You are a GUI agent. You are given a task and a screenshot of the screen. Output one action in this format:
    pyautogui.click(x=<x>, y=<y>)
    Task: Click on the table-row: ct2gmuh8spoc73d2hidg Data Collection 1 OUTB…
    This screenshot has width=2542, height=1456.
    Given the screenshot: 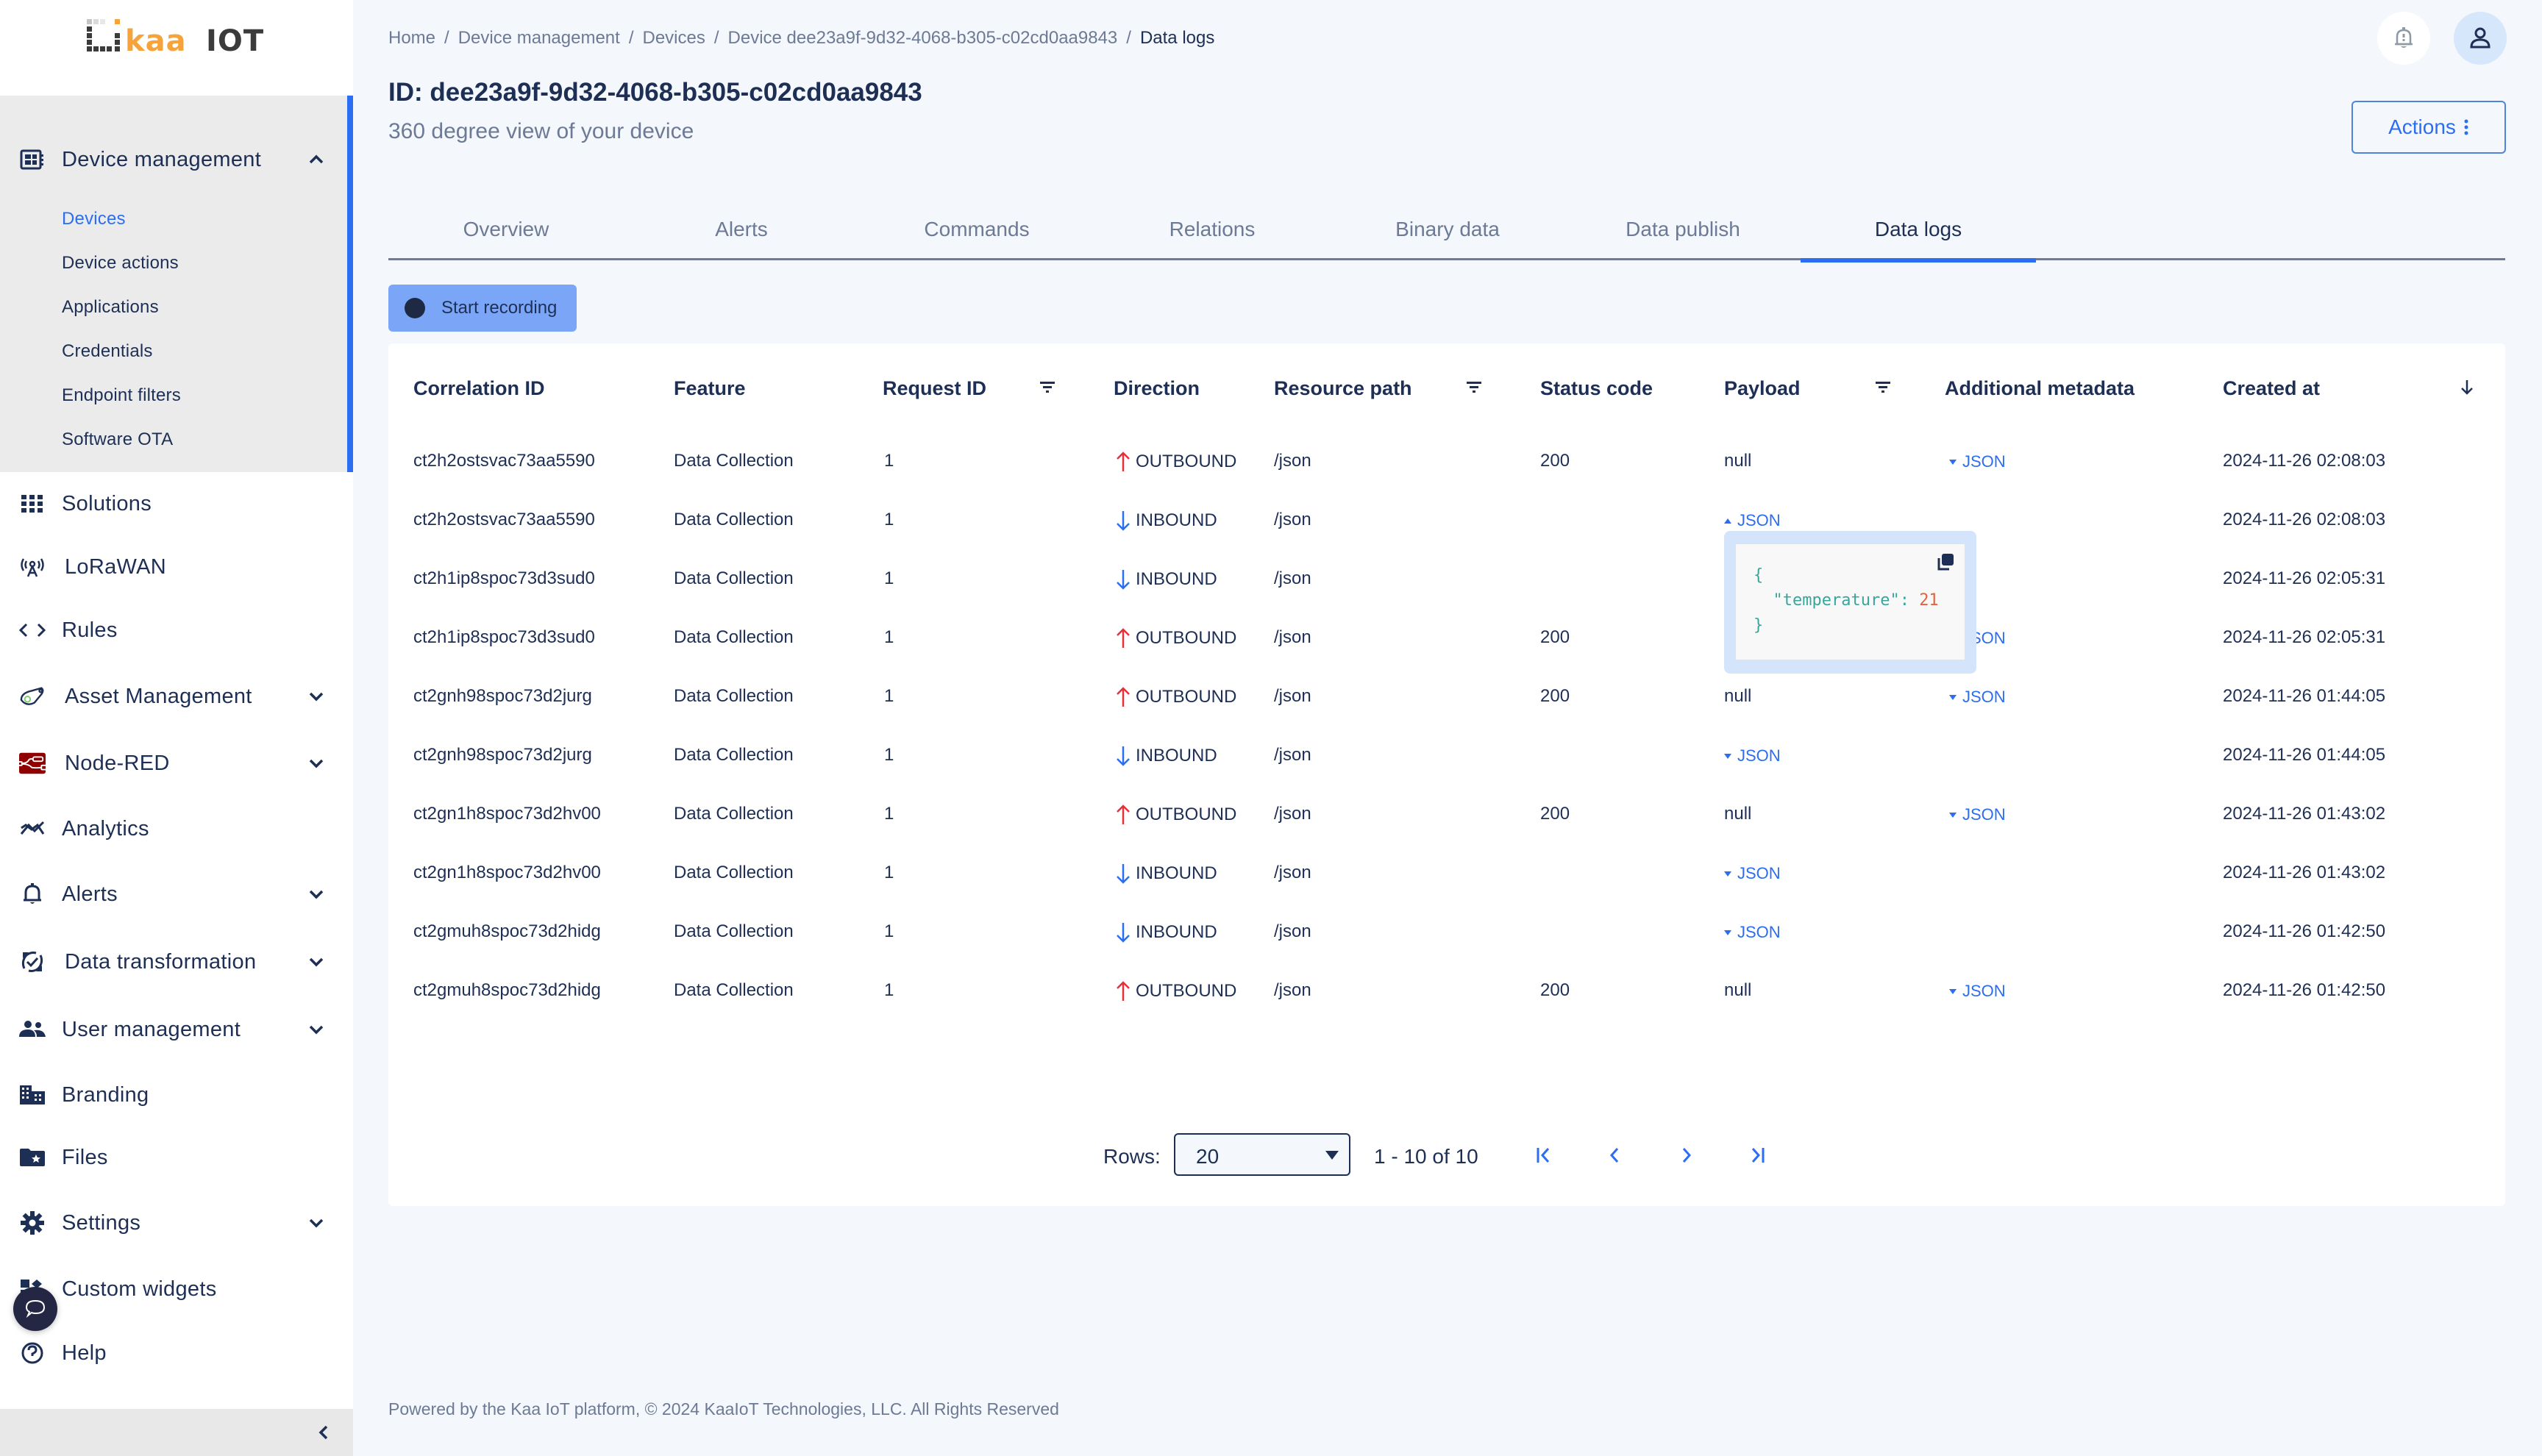 What is the action you would take?
    pyautogui.click(x=1447, y=990)
    